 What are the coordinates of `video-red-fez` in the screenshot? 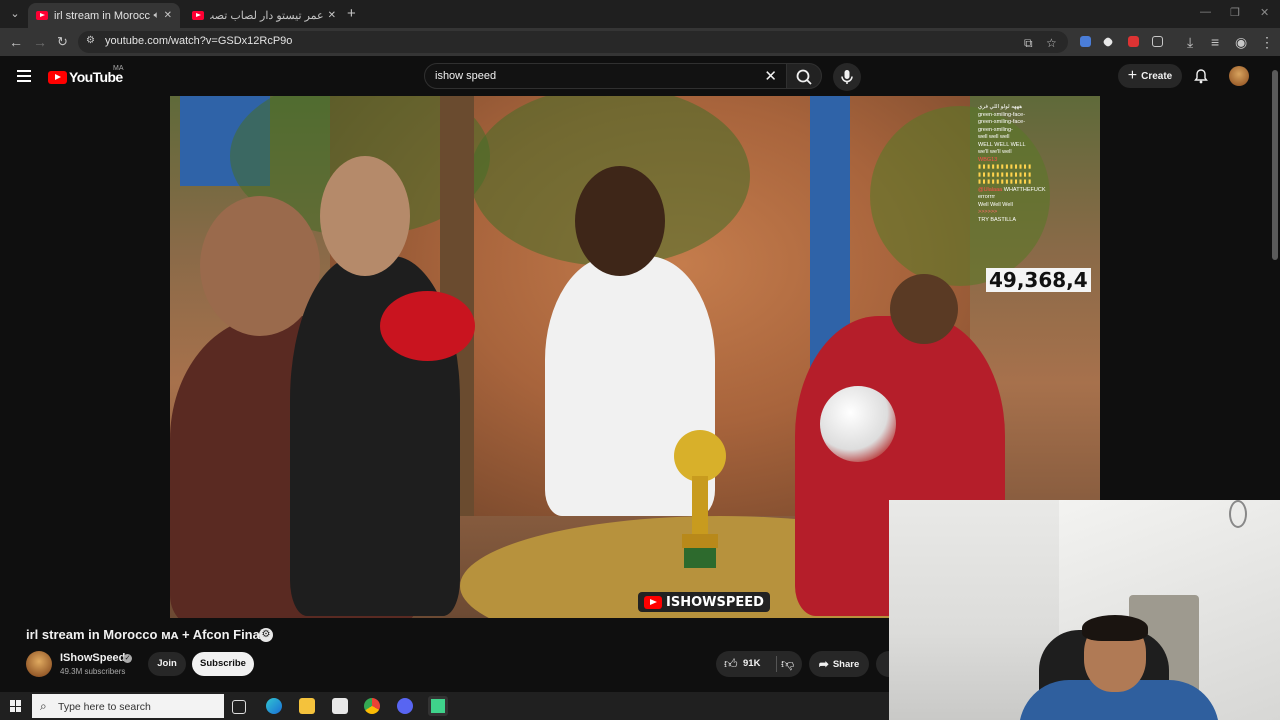 It's located at (427, 326).